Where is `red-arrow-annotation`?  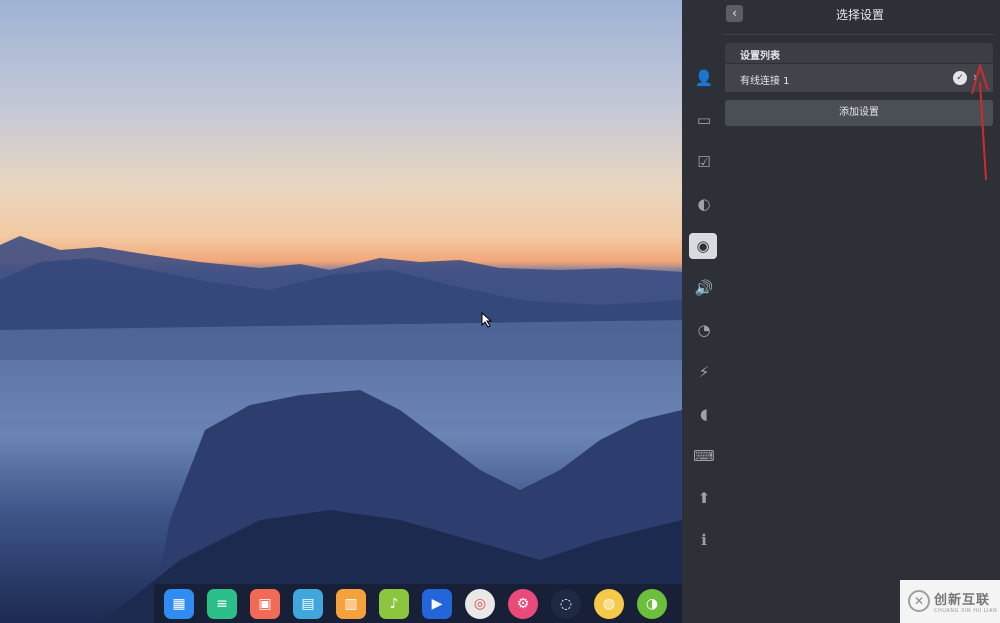 red-arrow-annotation is located at coordinates (980, 121).